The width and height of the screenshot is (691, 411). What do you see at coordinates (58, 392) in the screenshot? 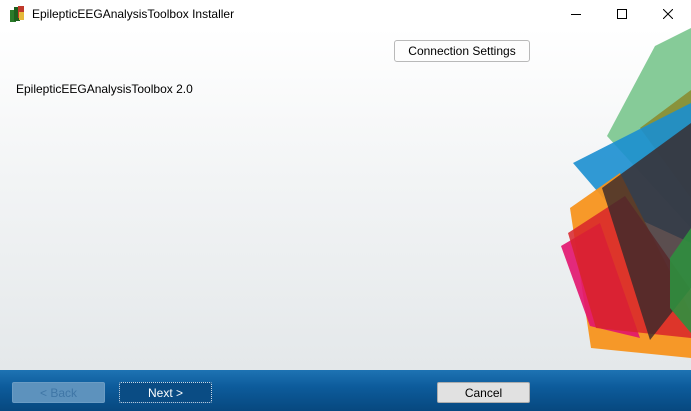
I see `back-button: < Back` at bounding box center [58, 392].